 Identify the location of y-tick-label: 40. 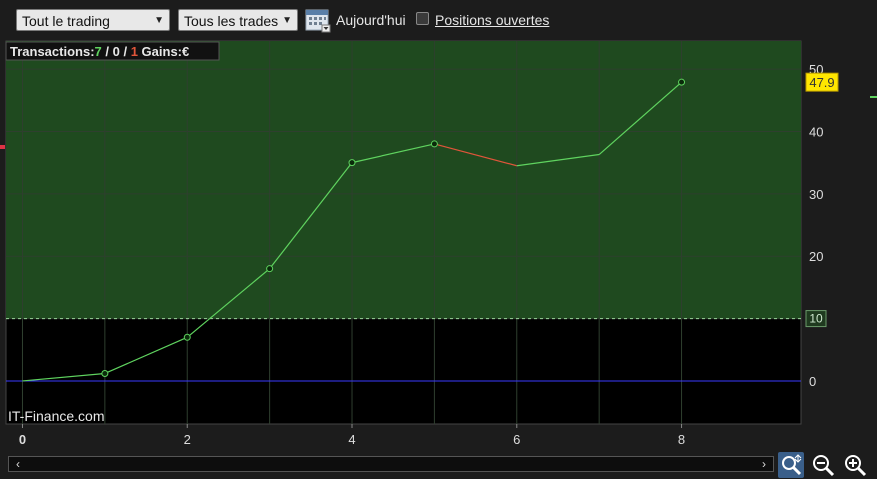
(816, 131).